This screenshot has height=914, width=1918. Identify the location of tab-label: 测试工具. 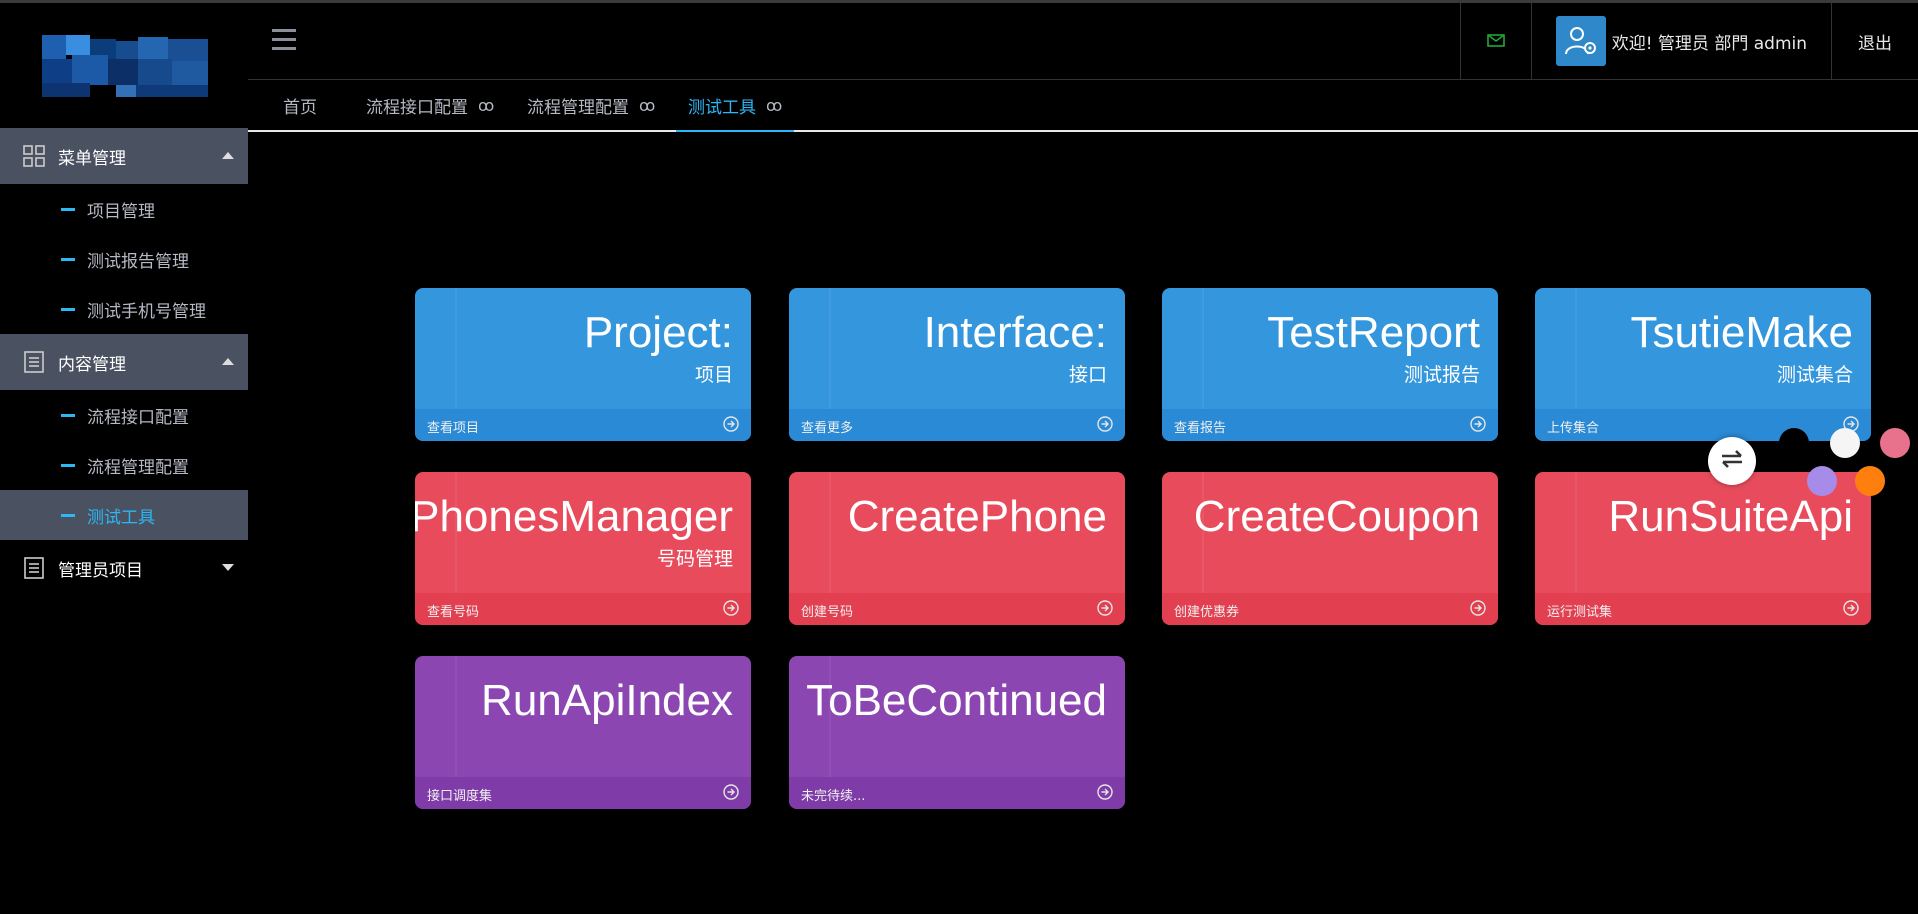
(722, 107).